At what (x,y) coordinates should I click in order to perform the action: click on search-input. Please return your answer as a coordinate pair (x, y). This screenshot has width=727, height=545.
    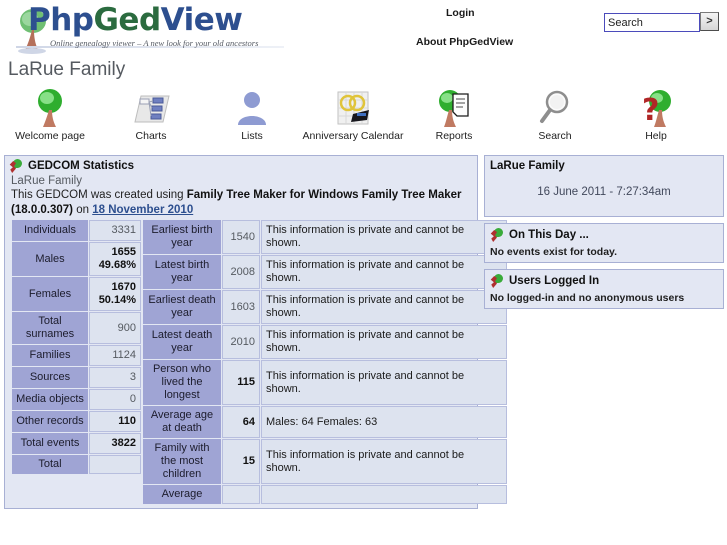
    Looking at the image, I should click on (652, 22).